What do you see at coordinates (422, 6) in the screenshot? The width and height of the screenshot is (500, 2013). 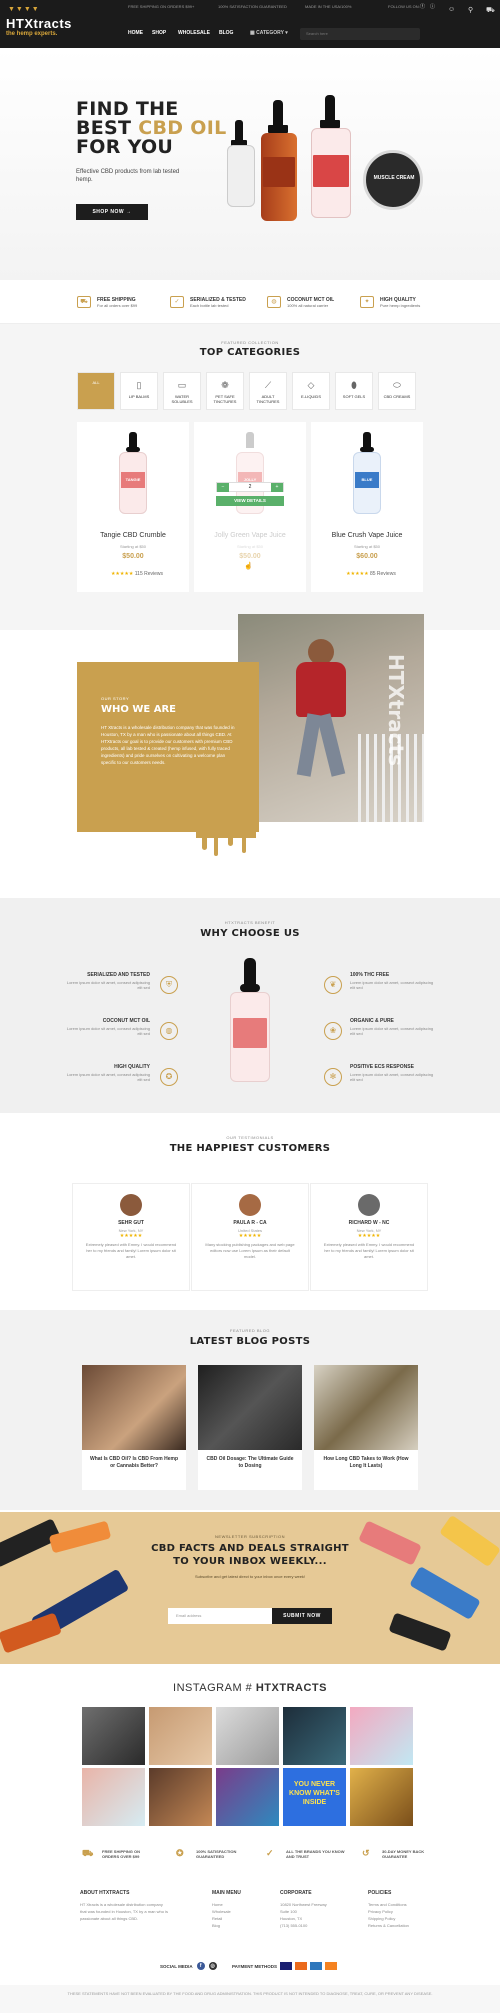 I see `facebook-icon: ⓕ` at bounding box center [422, 6].